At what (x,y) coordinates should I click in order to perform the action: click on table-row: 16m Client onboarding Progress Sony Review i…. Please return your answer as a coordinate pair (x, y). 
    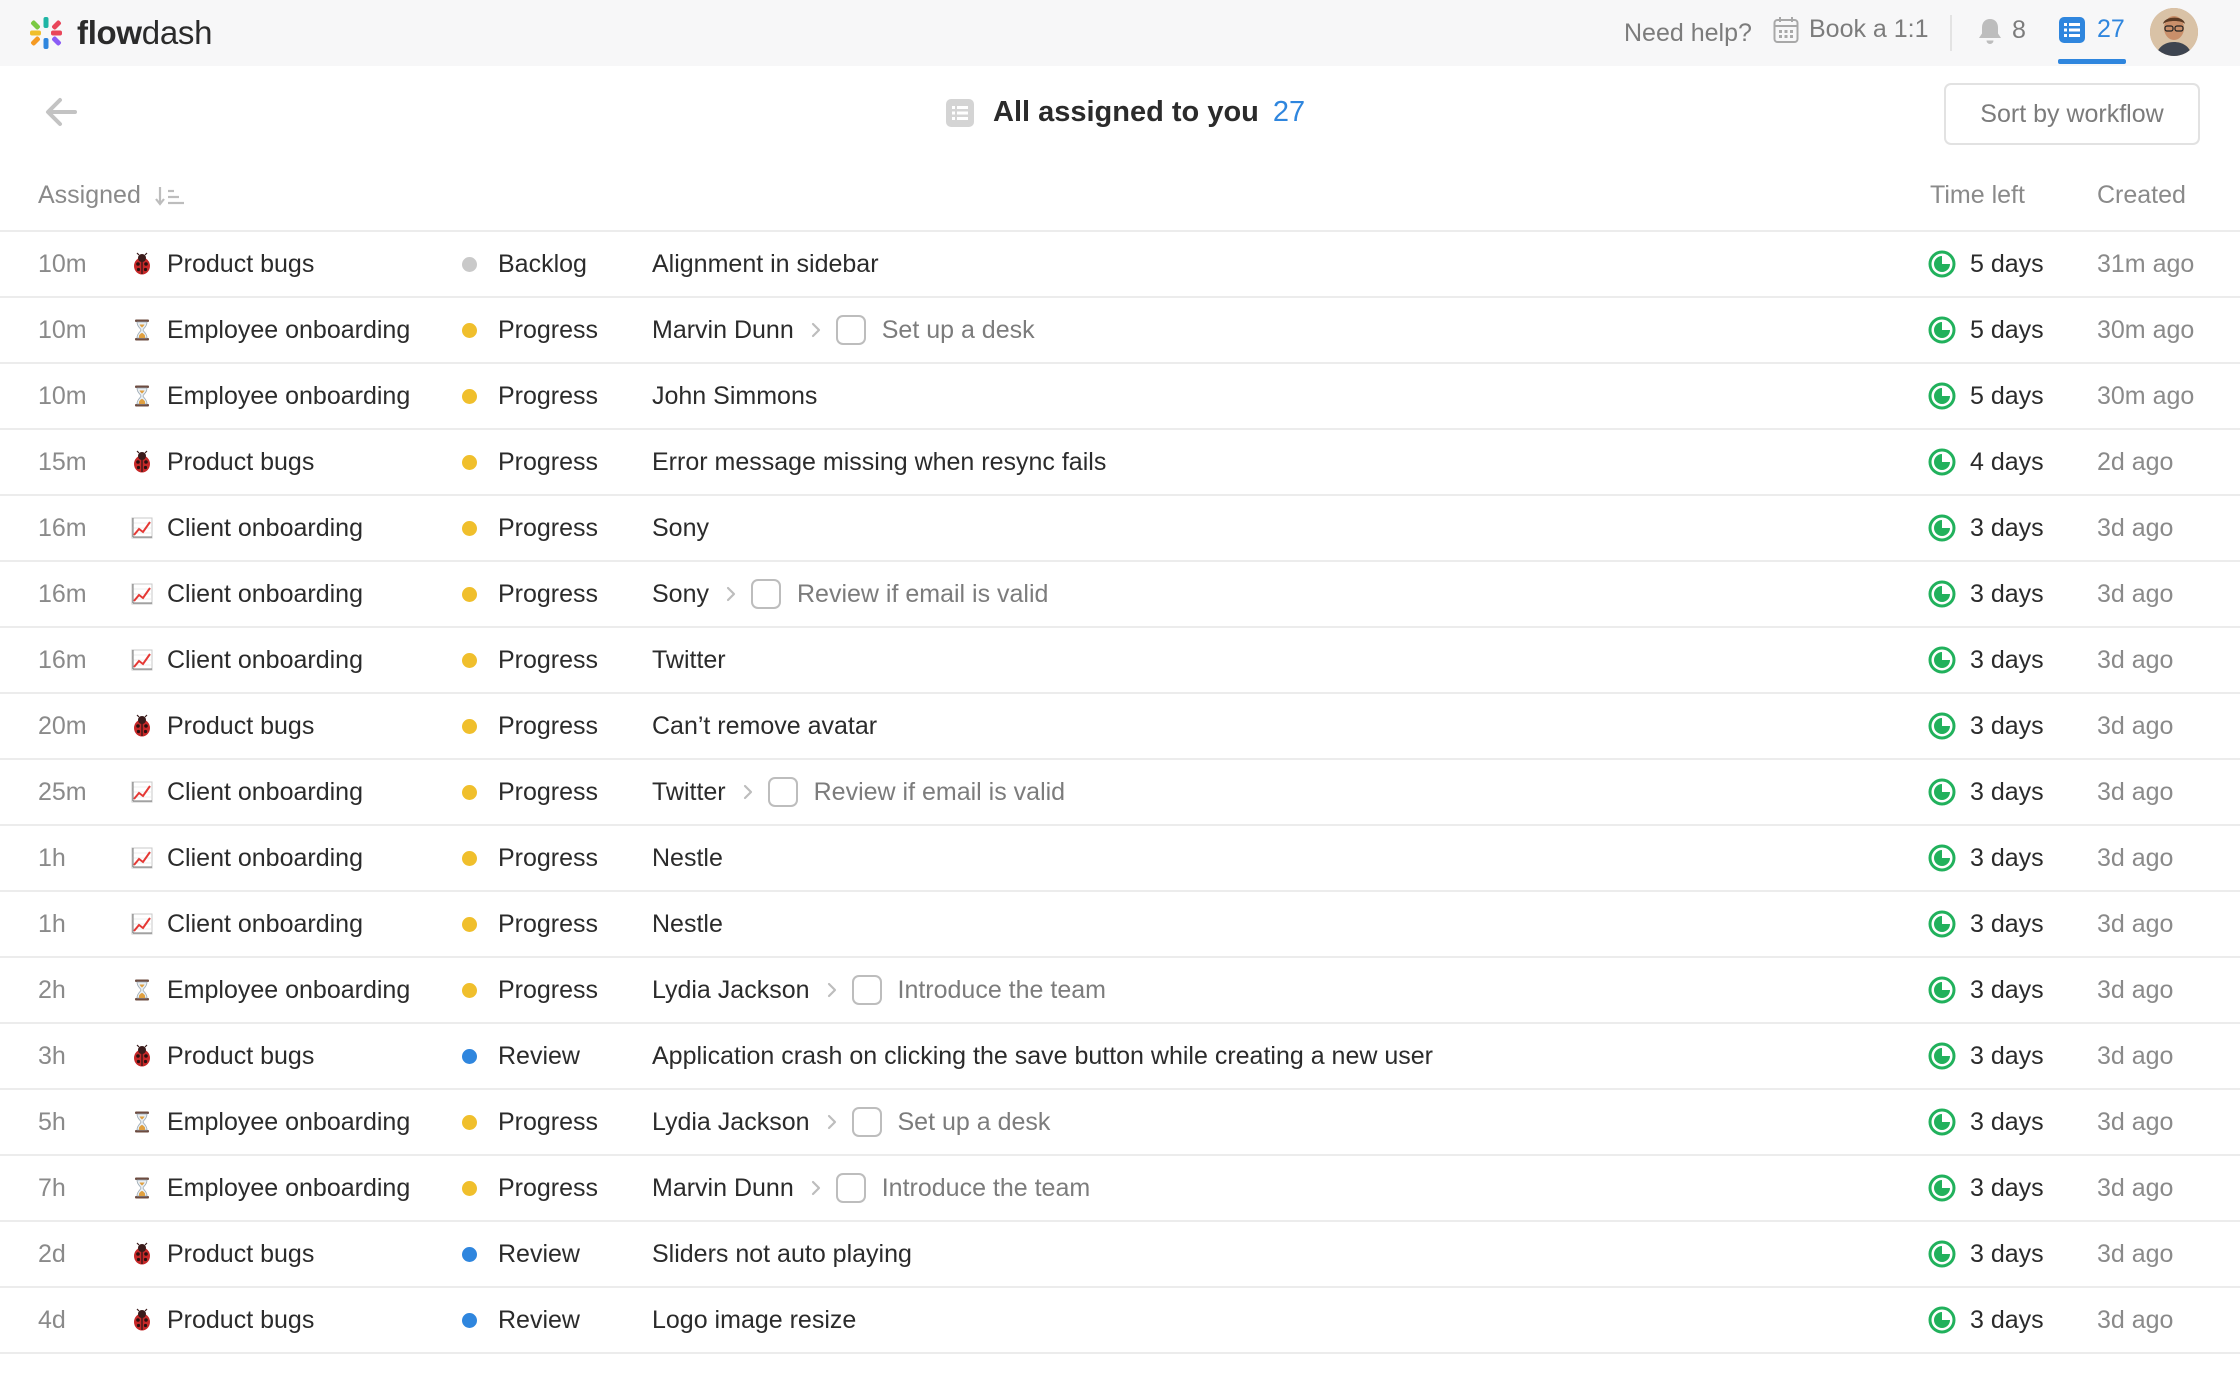
    Looking at the image, I should click on (1120, 595).